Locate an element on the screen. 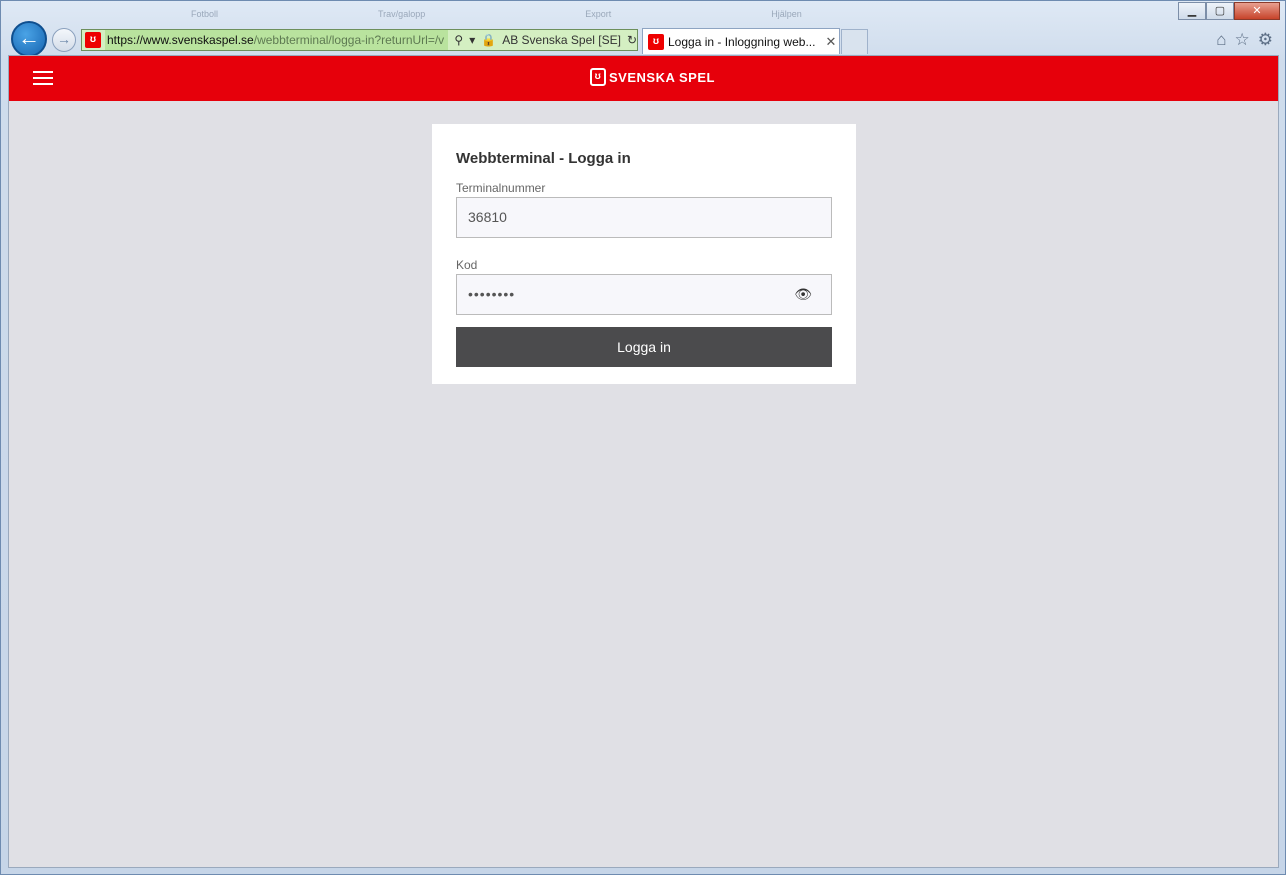  close-window-button: ✕ is located at coordinates (1257, 11).